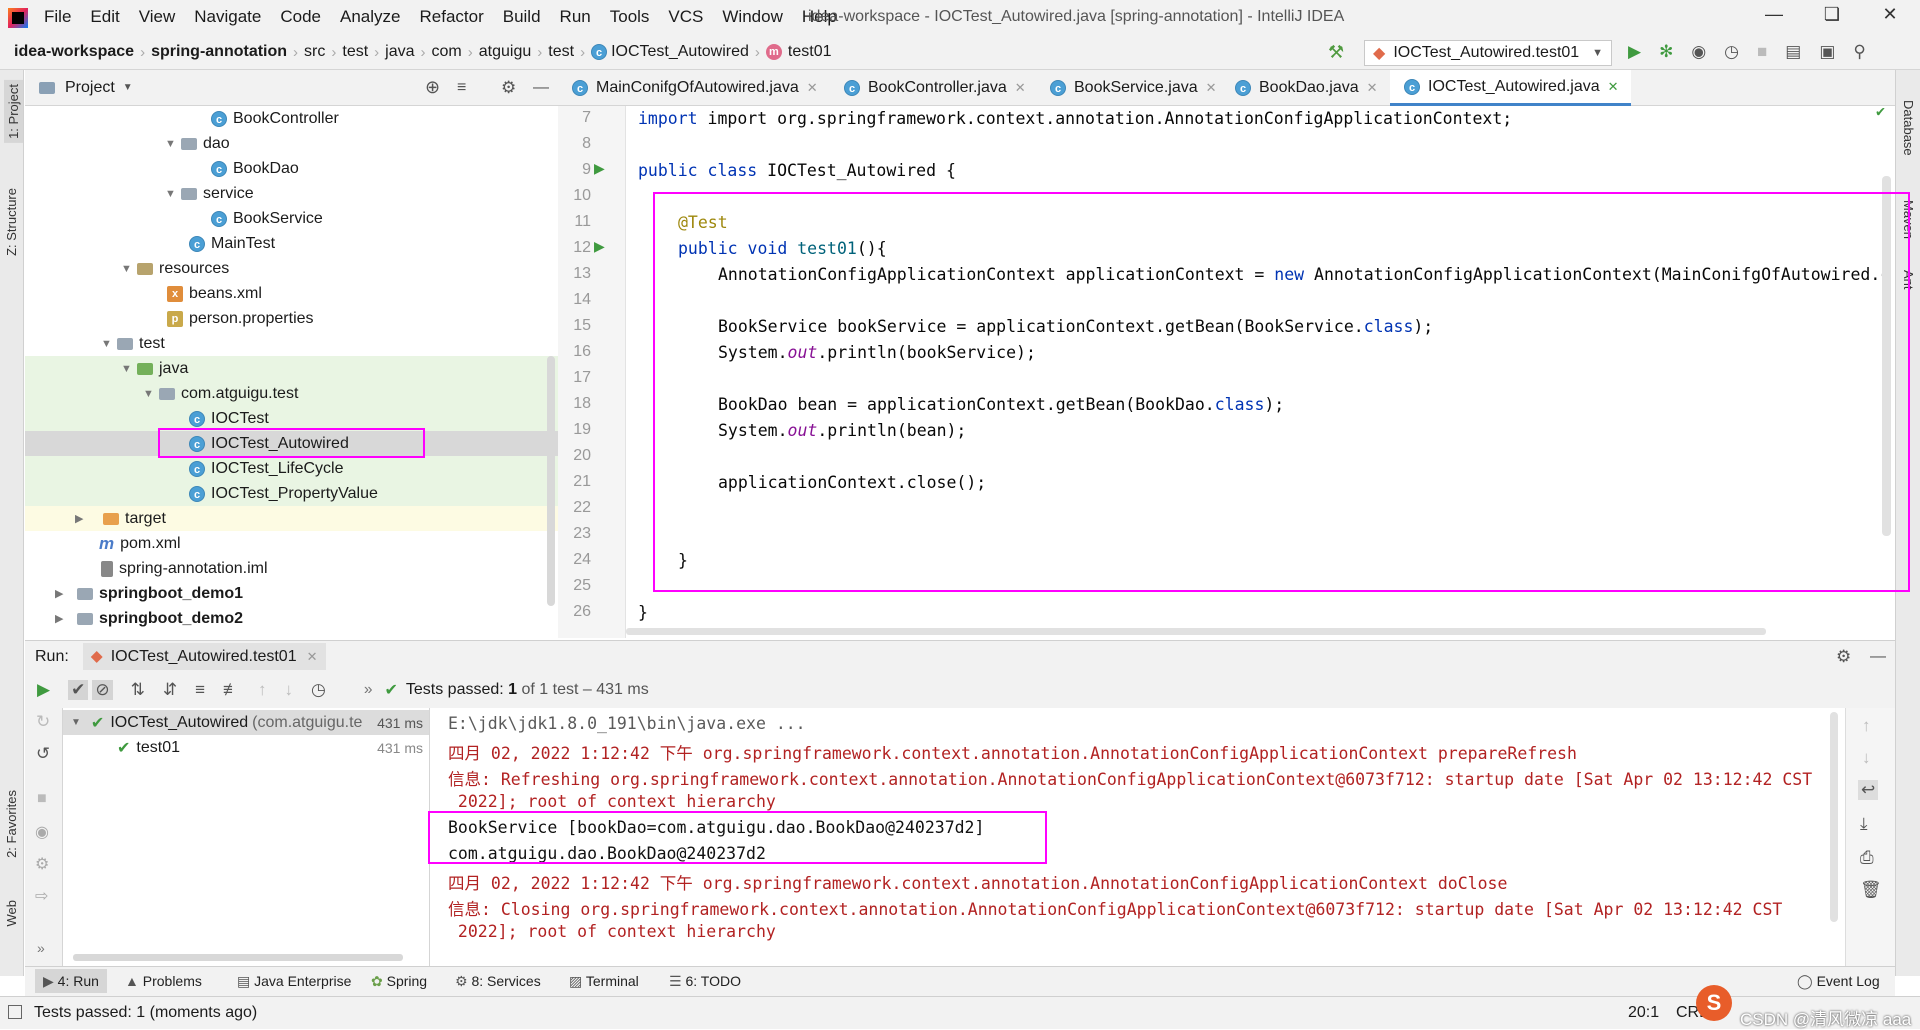 Image resolution: width=1920 pixels, height=1030 pixels. What do you see at coordinates (508, 88) in the screenshot?
I see `gear-icon: ⚙` at bounding box center [508, 88].